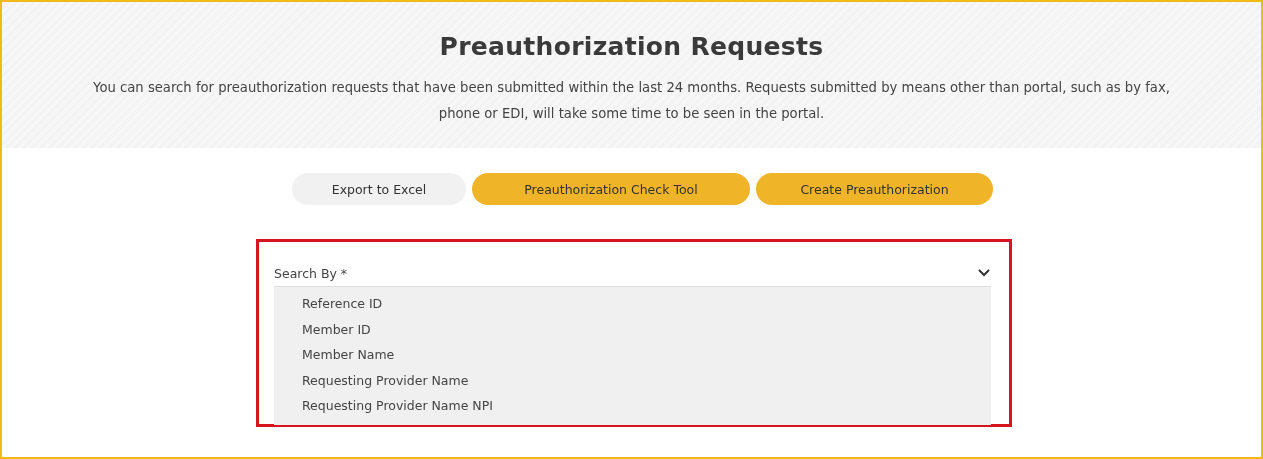 Image resolution: width=1263 pixels, height=459 pixels. I want to click on dropdown-option: Member ID, so click(336, 329).